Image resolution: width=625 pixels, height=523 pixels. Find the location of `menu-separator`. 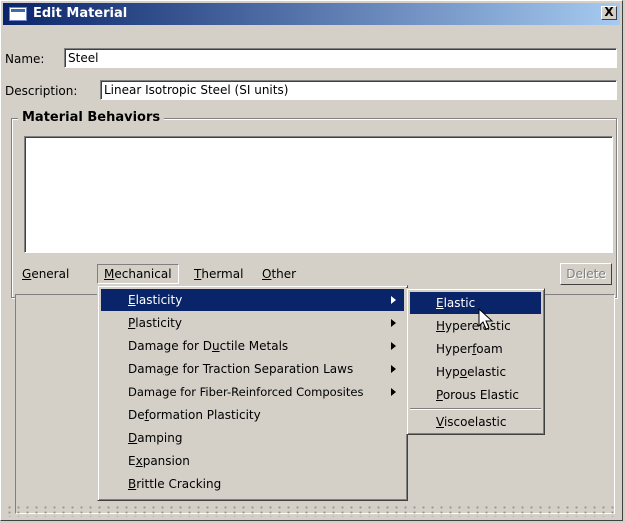

menu-separator is located at coordinates (475, 409).